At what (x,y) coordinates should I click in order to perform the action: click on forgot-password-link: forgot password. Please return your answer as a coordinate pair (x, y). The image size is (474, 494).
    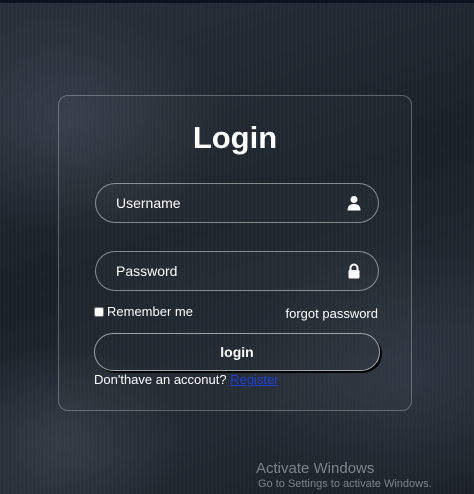
    Looking at the image, I should click on (332, 313).